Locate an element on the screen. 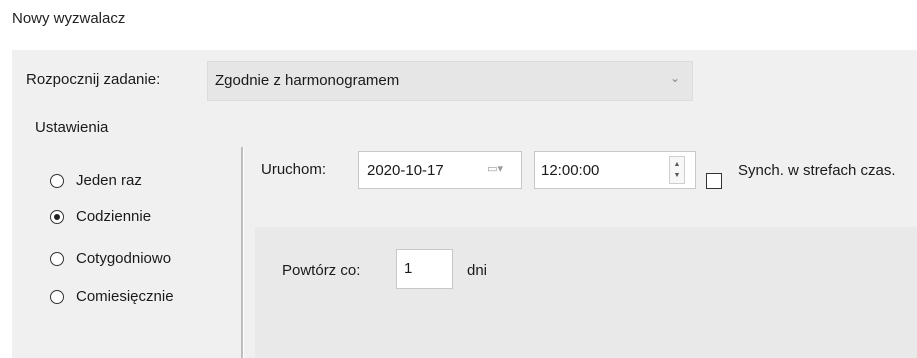  radio-weekly: Cotygodniowo is located at coordinates (110, 258).